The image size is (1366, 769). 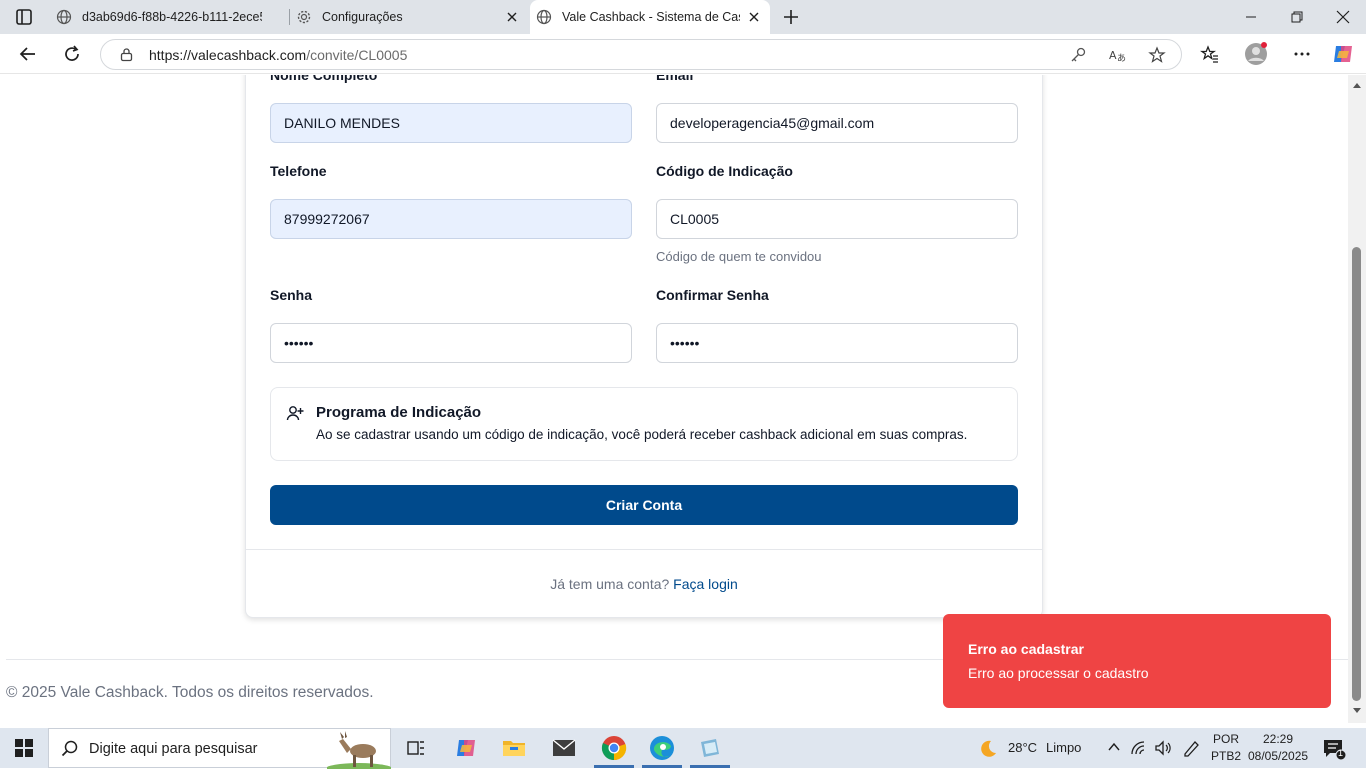 What do you see at coordinates (172, 17) in the screenshot?
I see `tab-title: d3ab69d6-f88b-4226-b111-2ece5` at bounding box center [172, 17].